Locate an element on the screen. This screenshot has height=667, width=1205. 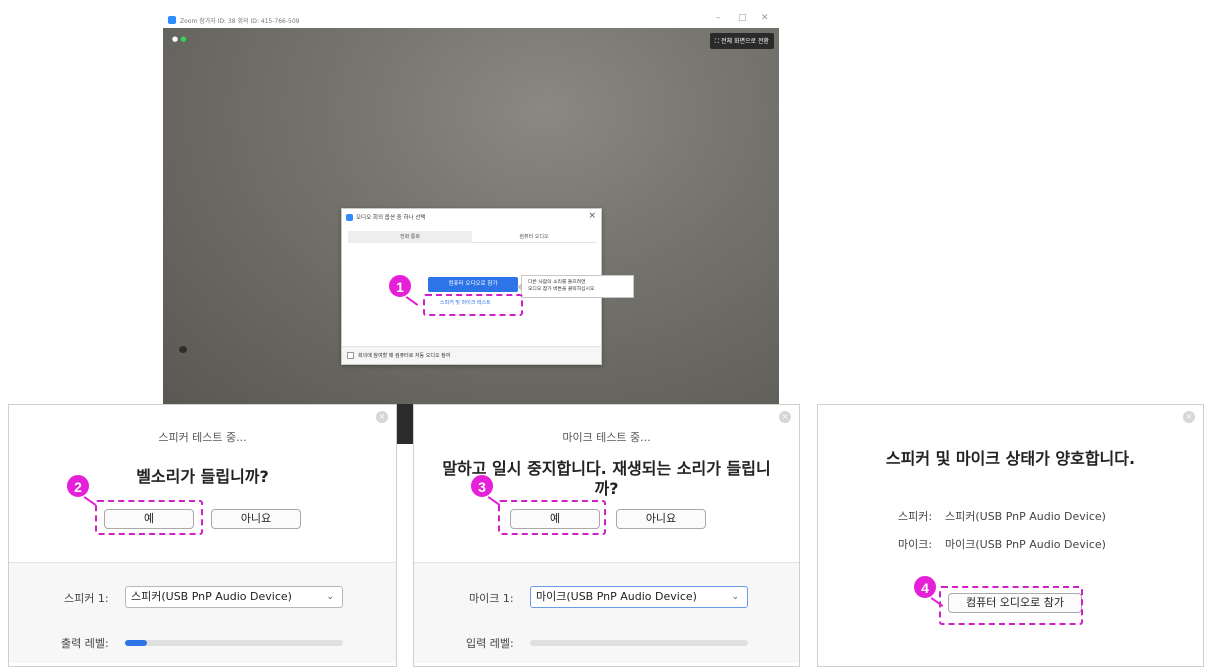
speaker-status-row: 스피커: 스피커(USB PnP Audio Device) is located at coordinates (1002, 516).